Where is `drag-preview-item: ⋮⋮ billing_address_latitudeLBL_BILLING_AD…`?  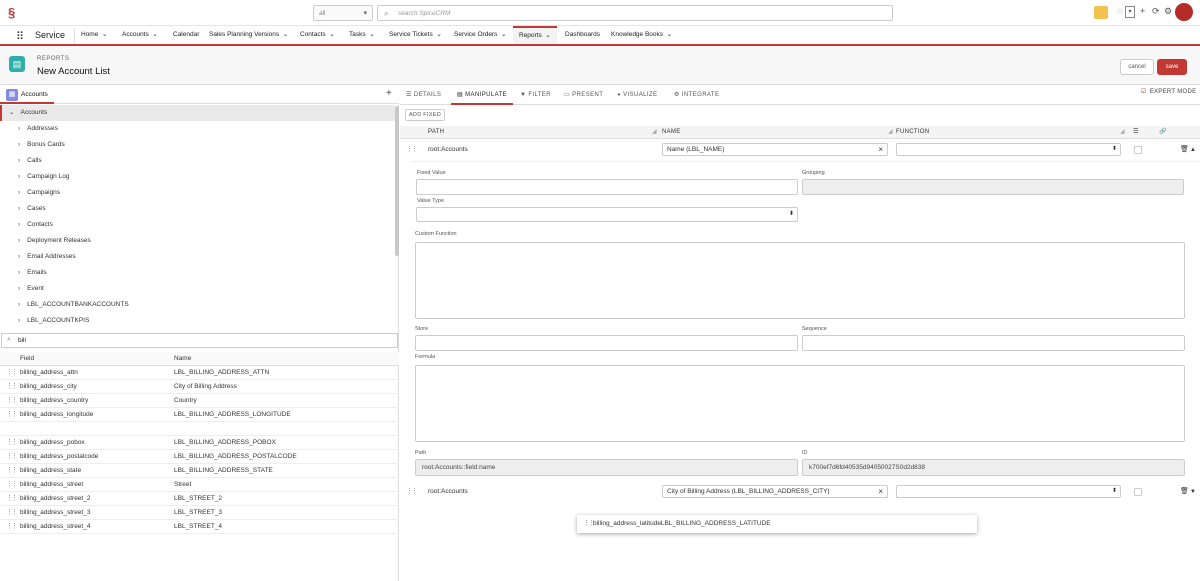 drag-preview-item: ⋮⋮ billing_address_latitudeLBL_BILLING_AD… is located at coordinates (777, 524).